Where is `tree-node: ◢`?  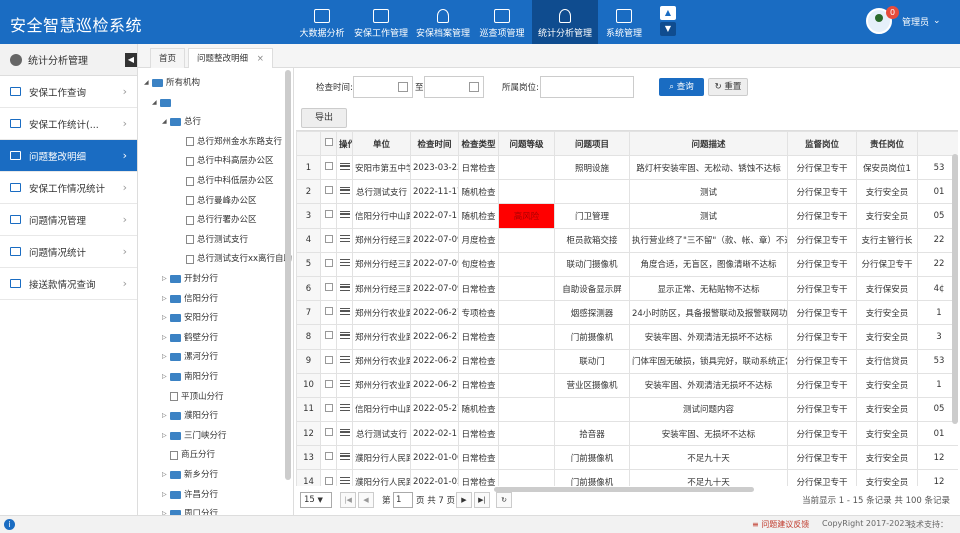
tree-node: ◢ is located at coordinates (163, 103).